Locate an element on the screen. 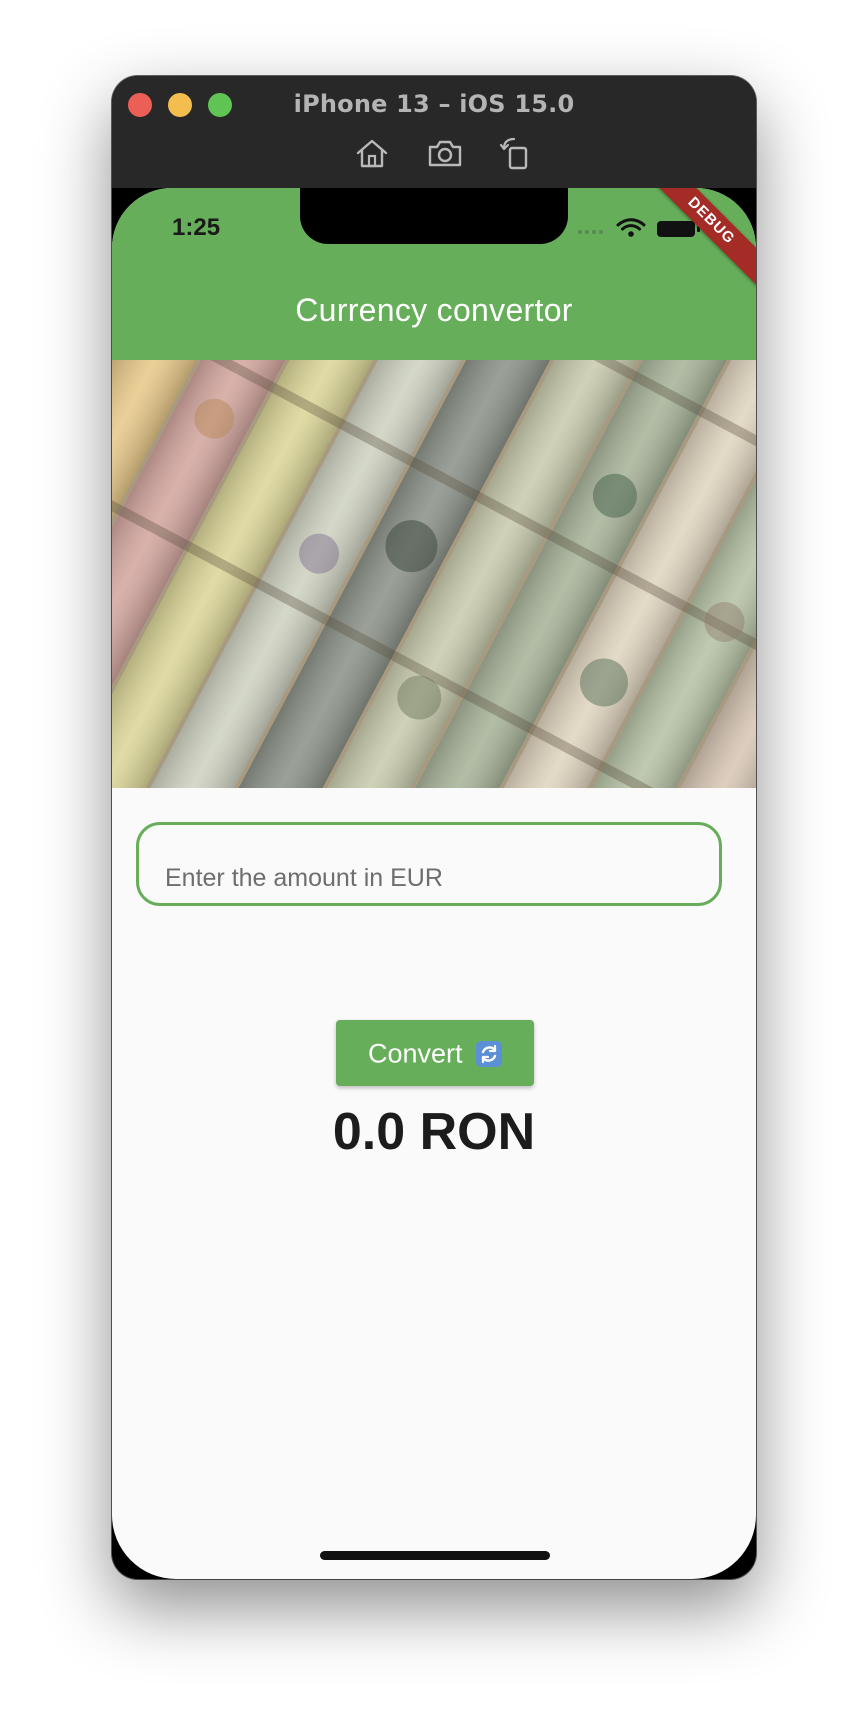 This screenshot has width=868, height=1728. amount-field is located at coordinates (429, 864).